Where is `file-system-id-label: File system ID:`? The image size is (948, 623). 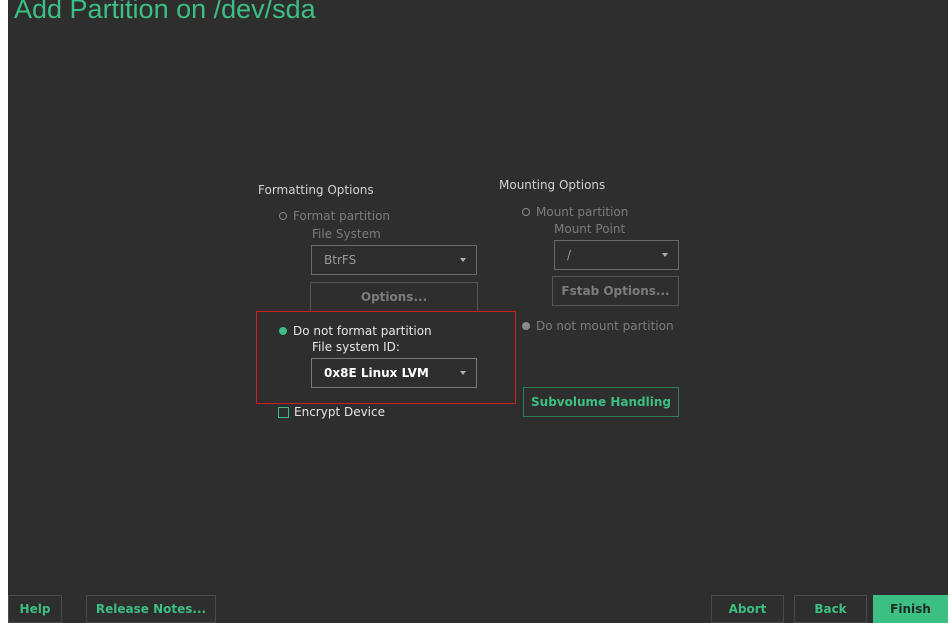 file-system-id-label: File system ID: is located at coordinates (356, 347).